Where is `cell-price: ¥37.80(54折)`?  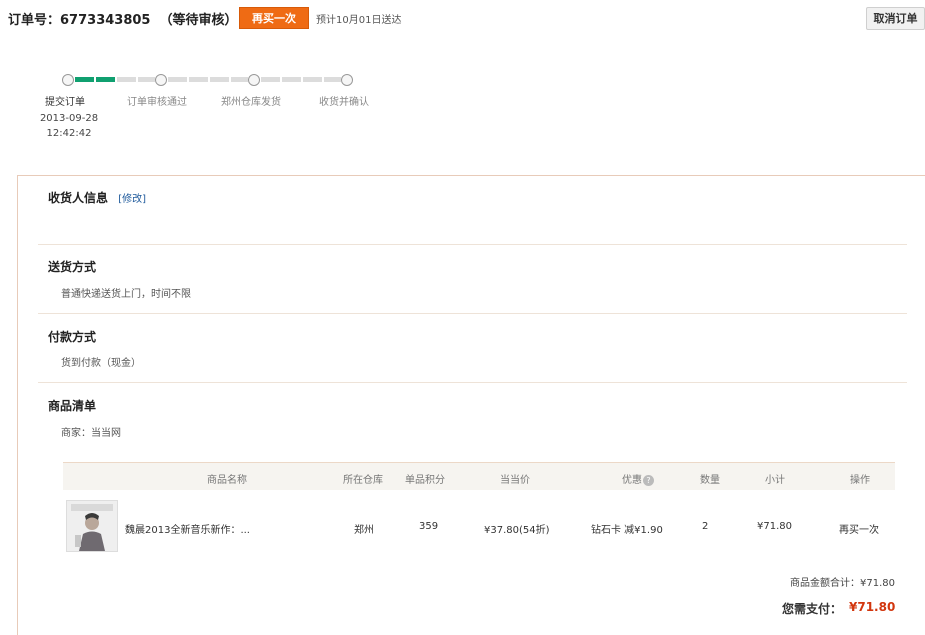
cell-price: ¥37.80(54折) is located at coordinates (517, 530).